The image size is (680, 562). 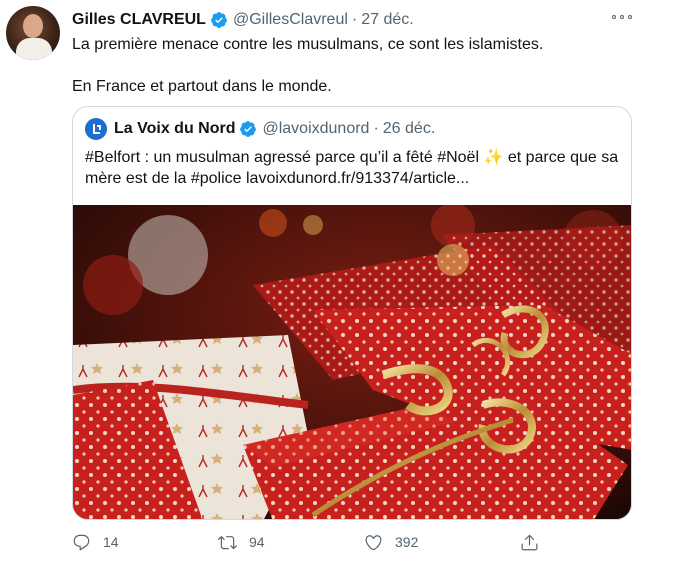 What do you see at coordinates (409, 129) in the screenshot?
I see `quoted-date: 26 déc.` at bounding box center [409, 129].